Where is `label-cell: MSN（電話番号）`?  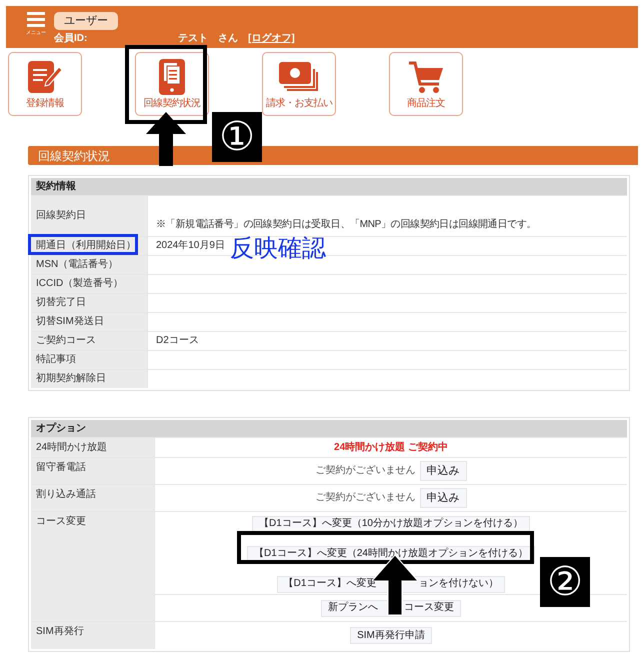
label-cell: MSN（電話番号） is located at coordinates (89, 265).